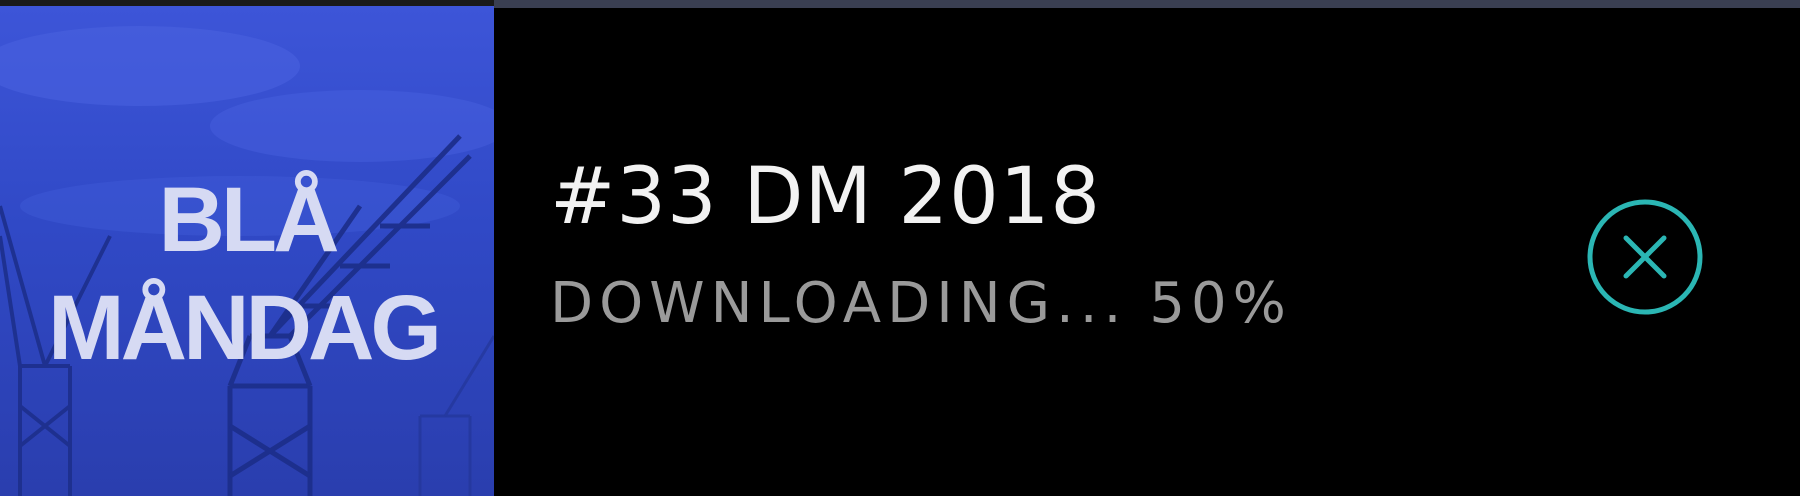 The image size is (1800, 496). I want to click on cancel-download-button, so click(1645, 257).